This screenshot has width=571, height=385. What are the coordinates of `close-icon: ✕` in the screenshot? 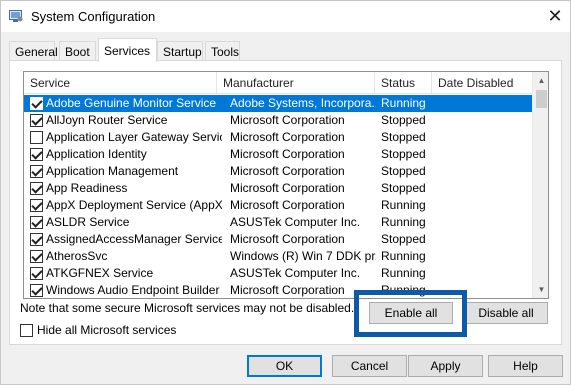 It's located at (555, 15).